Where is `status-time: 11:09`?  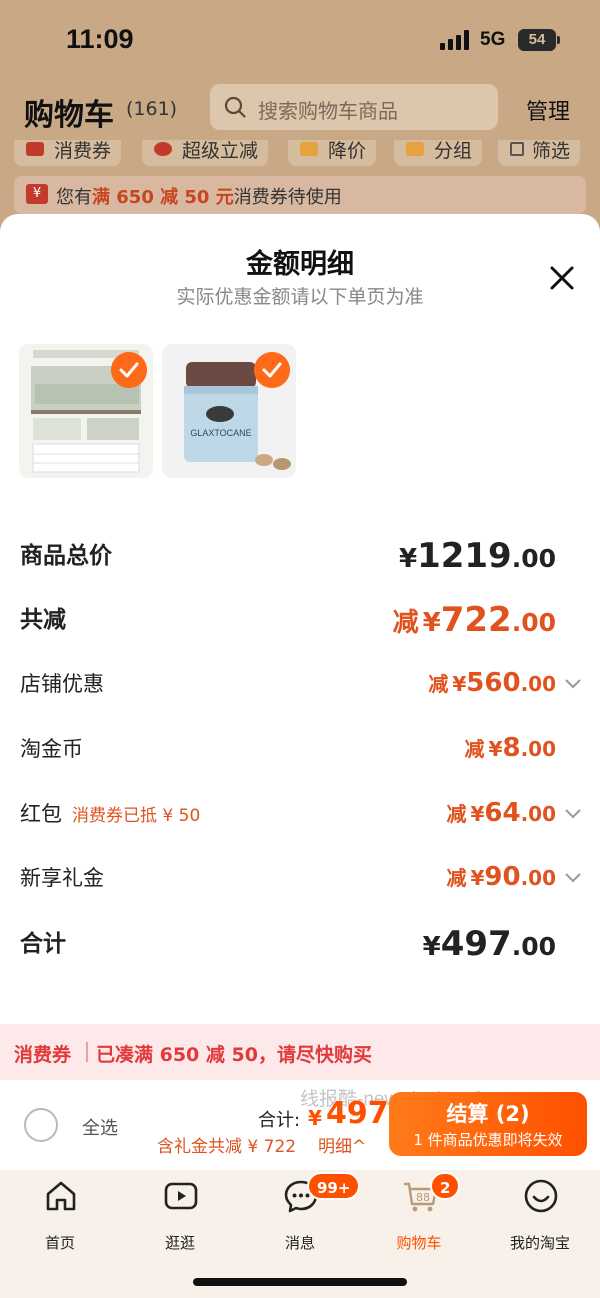
status-time: 11:09 is located at coordinates (100, 39).